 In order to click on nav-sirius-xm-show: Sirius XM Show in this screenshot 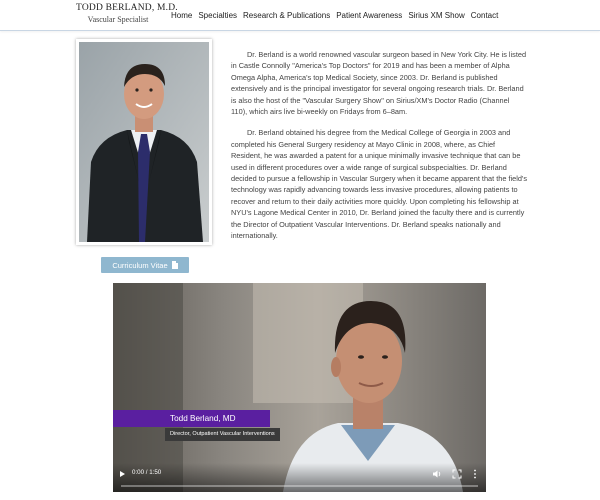, I will do `click(436, 15)`.